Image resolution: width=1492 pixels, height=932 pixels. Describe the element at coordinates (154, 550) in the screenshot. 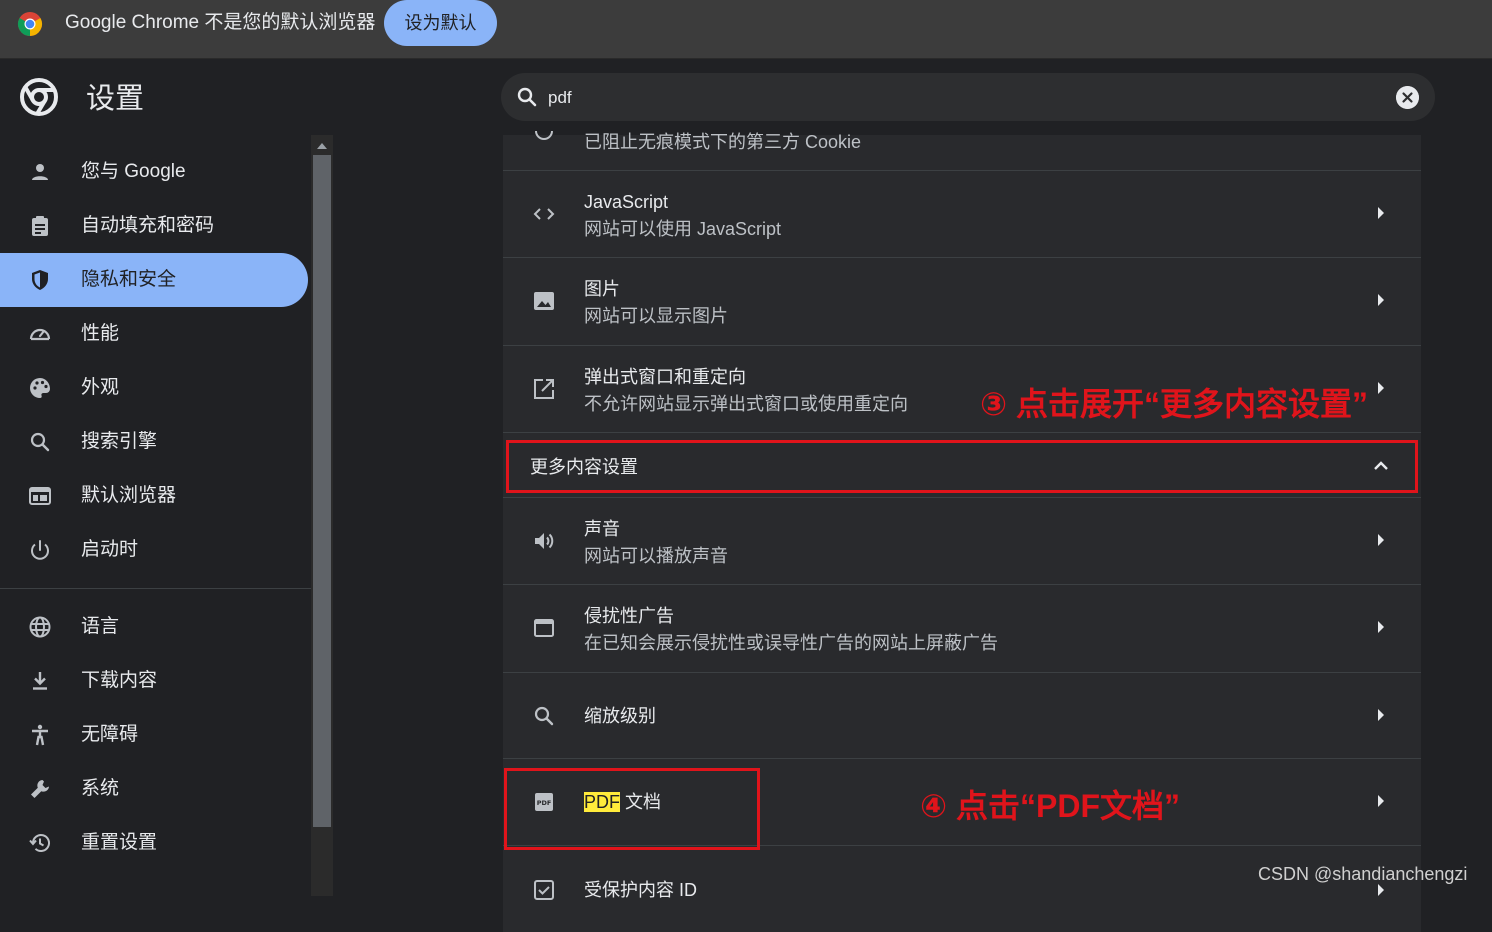

I see `sidebar-item-on-startup: 启动时` at that location.